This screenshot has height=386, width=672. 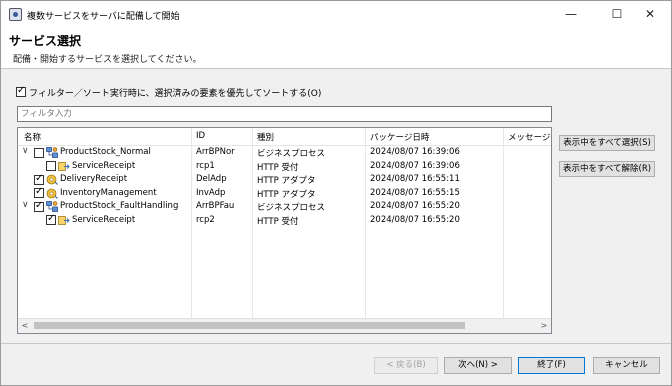 What do you see at coordinates (94, 179) in the screenshot?
I see `cell-name: DeliveryReceipt` at bounding box center [94, 179].